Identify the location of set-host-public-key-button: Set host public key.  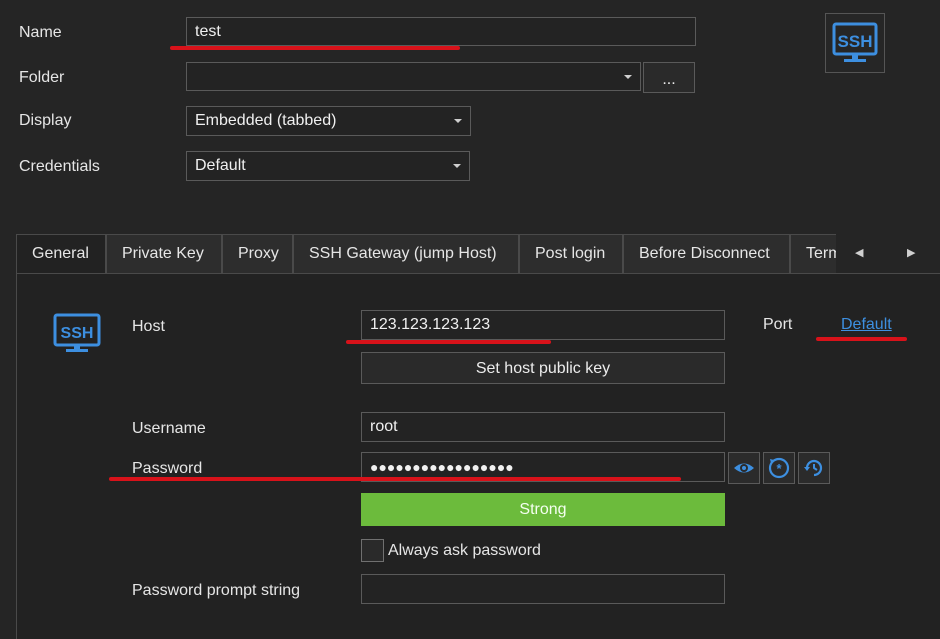
(543, 368).